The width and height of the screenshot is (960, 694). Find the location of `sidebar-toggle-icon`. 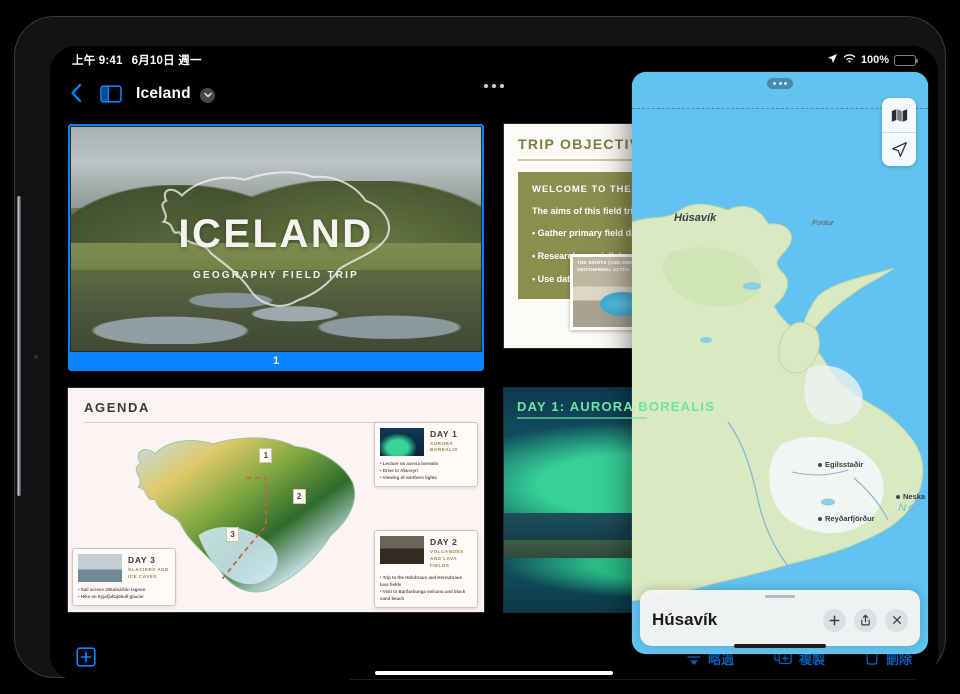

sidebar-toggle-icon is located at coordinates (111, 94).